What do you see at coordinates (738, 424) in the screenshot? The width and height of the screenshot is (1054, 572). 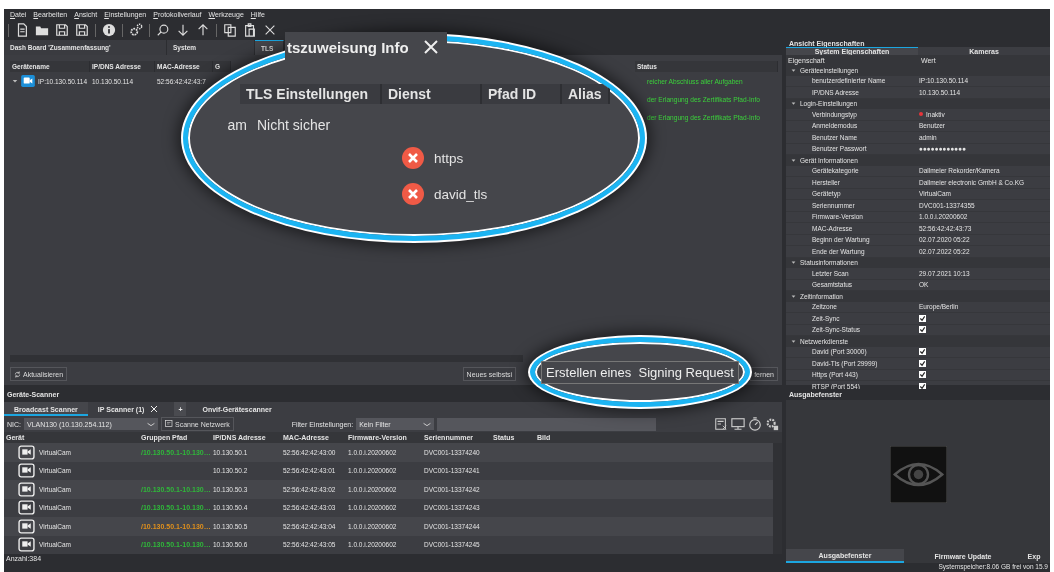 I see `monitor-icon` at bounding box center [738, 424].